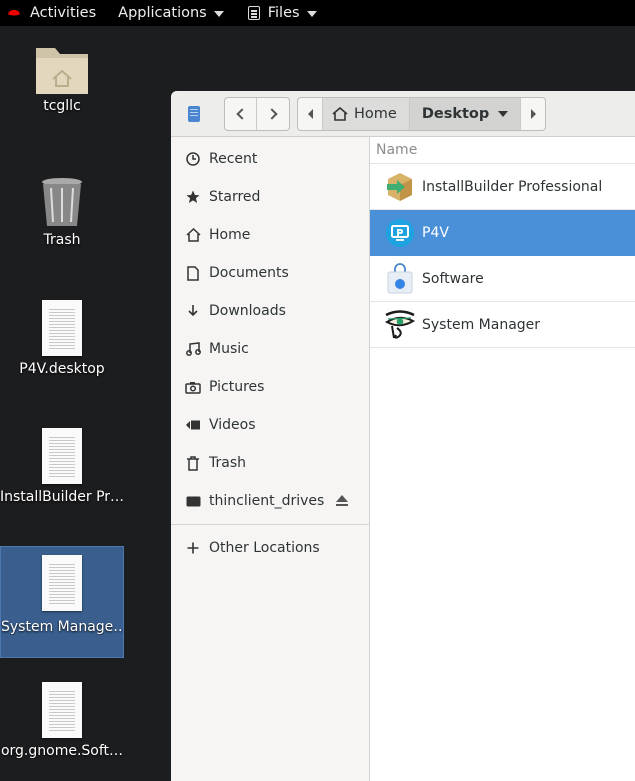  What do you see at coordinates (232, 425) in the screenshot?
I see `sidebar-item-label: Videos` at bounding box center [232, 425].